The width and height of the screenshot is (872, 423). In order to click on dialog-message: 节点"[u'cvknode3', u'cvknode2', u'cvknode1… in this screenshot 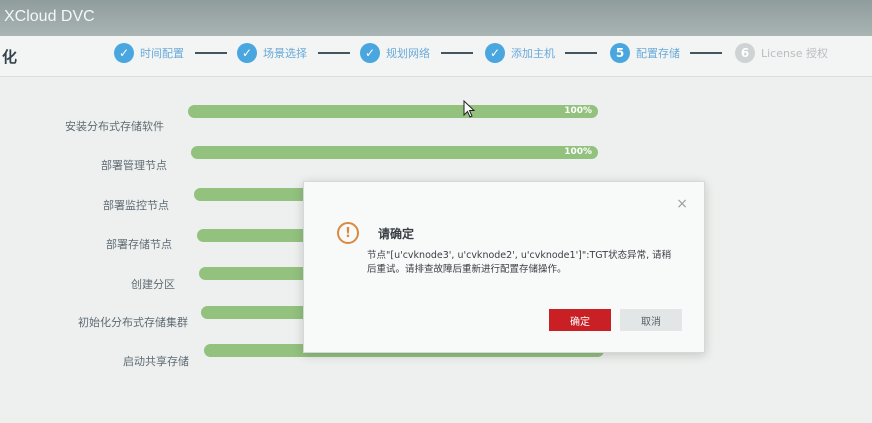, I will do `click(519, 262)`.